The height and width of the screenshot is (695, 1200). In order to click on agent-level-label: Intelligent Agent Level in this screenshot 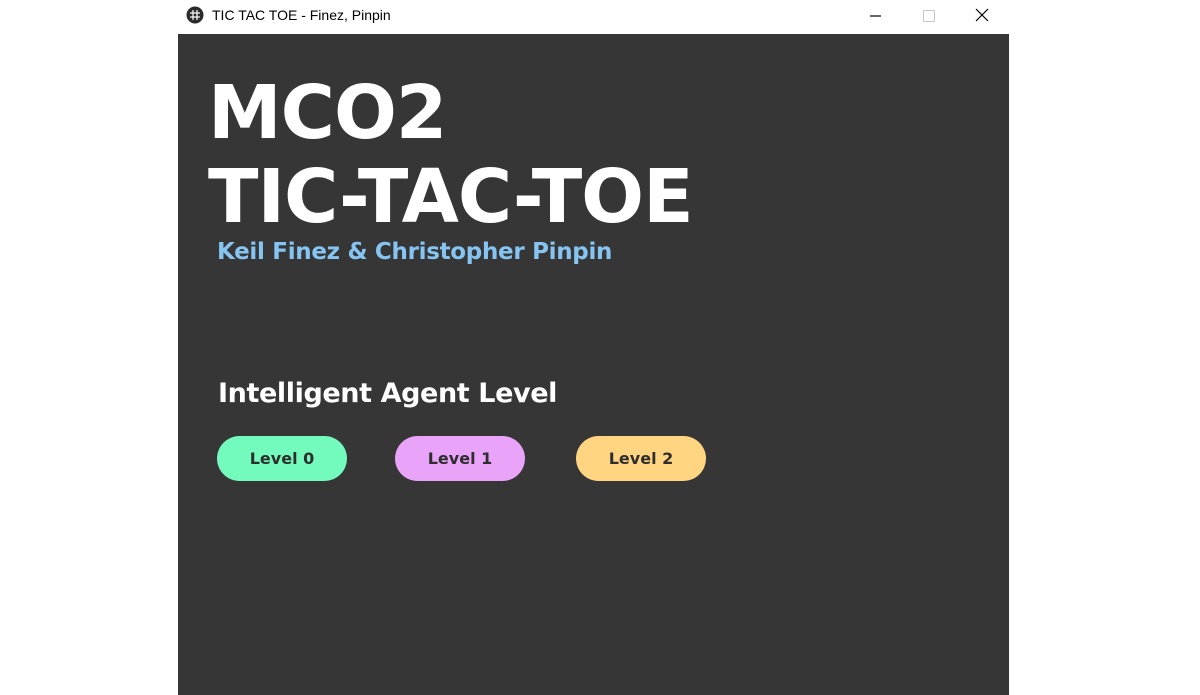, I will do `click(387, 393)`.